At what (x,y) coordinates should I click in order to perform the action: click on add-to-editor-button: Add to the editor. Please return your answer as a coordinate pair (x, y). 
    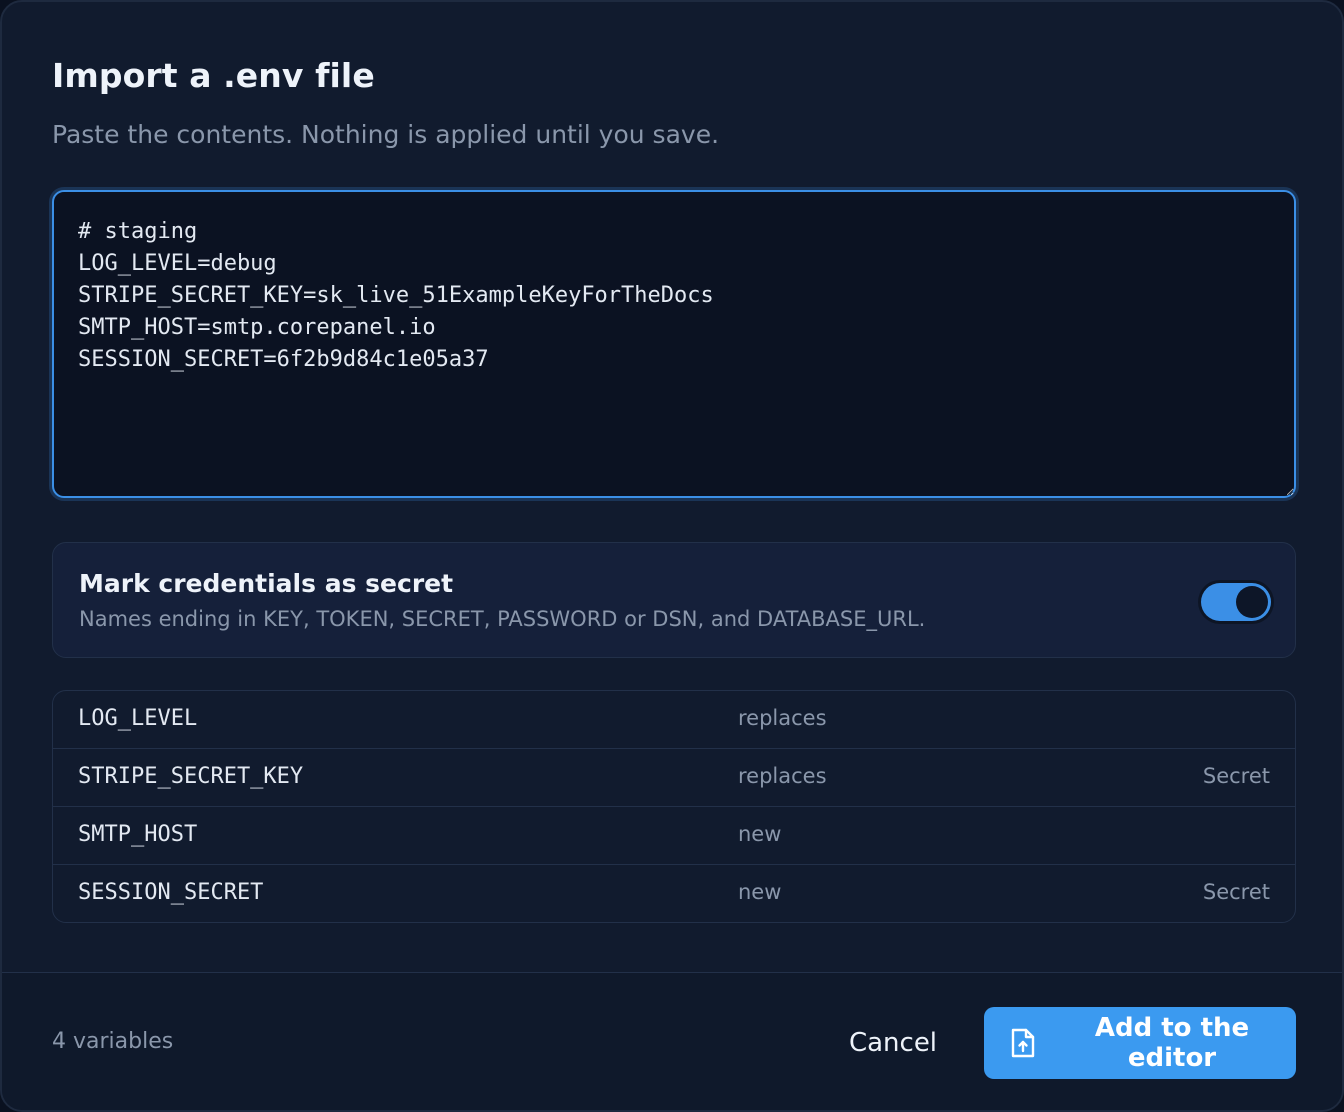
    Looking at the image, I should click on (1140, 1043).